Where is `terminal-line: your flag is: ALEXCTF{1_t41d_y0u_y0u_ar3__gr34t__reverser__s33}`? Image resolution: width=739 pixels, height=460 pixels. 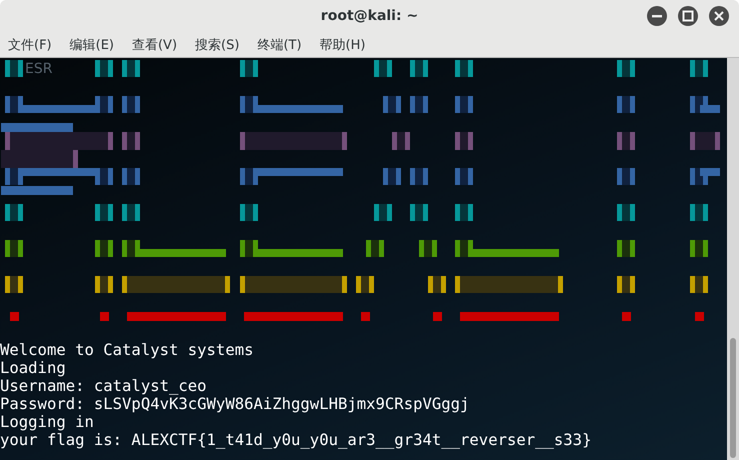 terminal-line: your flag is: ALEXCTF{1_t41d_y0u_y0u_ar3__gr34t__reverser__s33} is located at coordinates (296, 440).